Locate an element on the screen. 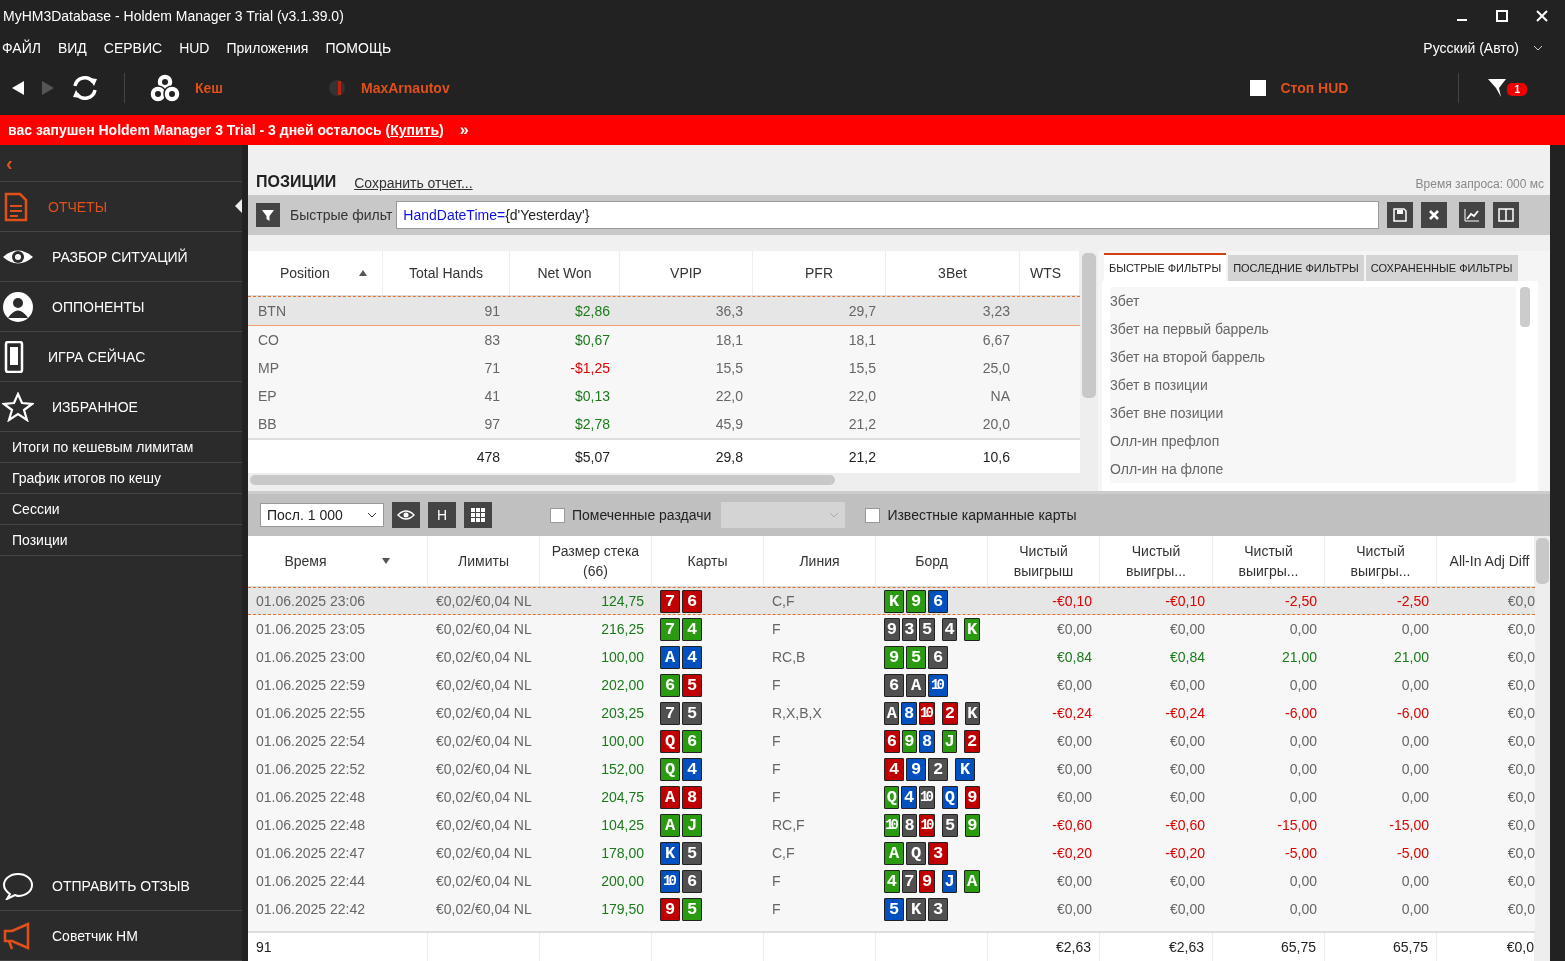  column-header: Net Won is located at coordinates (565, 273).